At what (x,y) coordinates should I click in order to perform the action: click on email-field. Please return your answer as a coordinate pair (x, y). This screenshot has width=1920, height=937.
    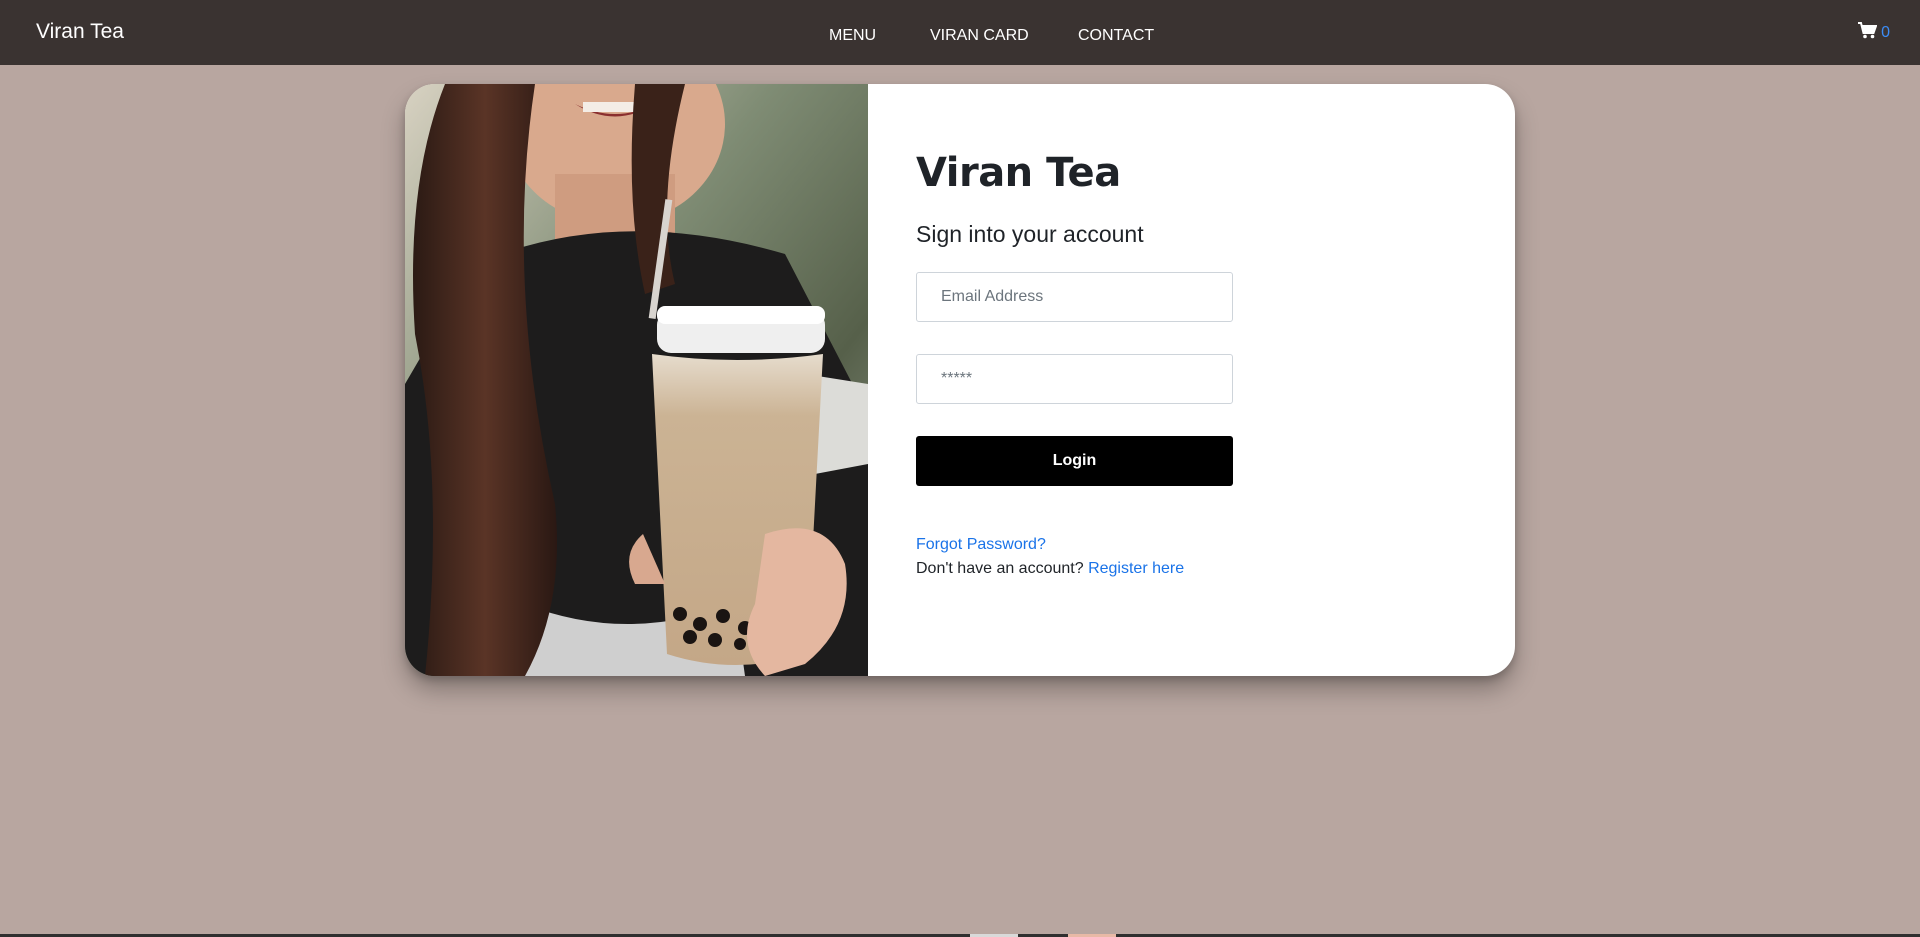
    Looking at the image, I should click on (1074, 297).